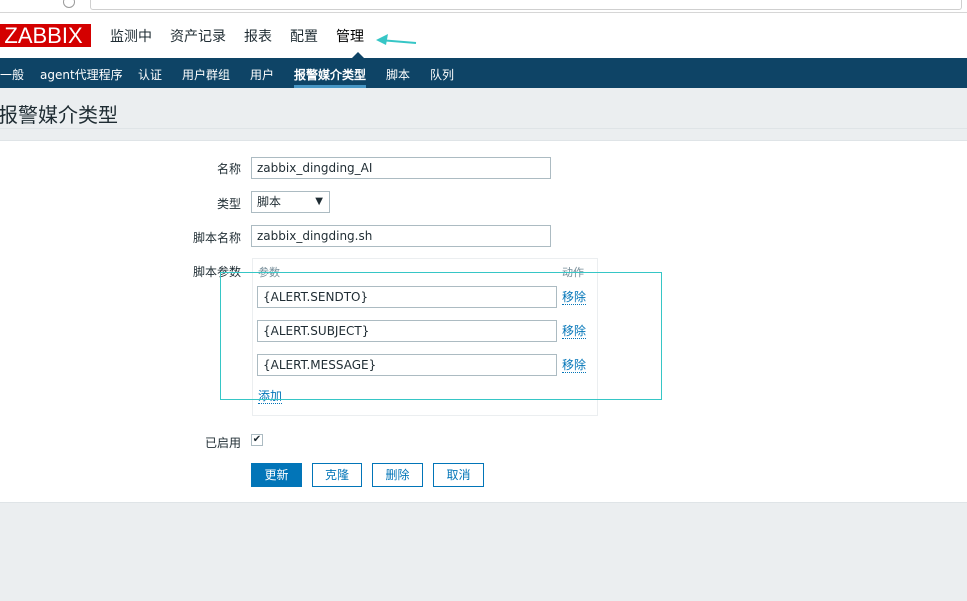 This screenshot has height=601, width=967. Describe the element at coordinates (69, 4) in the screenshot. I see `reload-icon` at that location.